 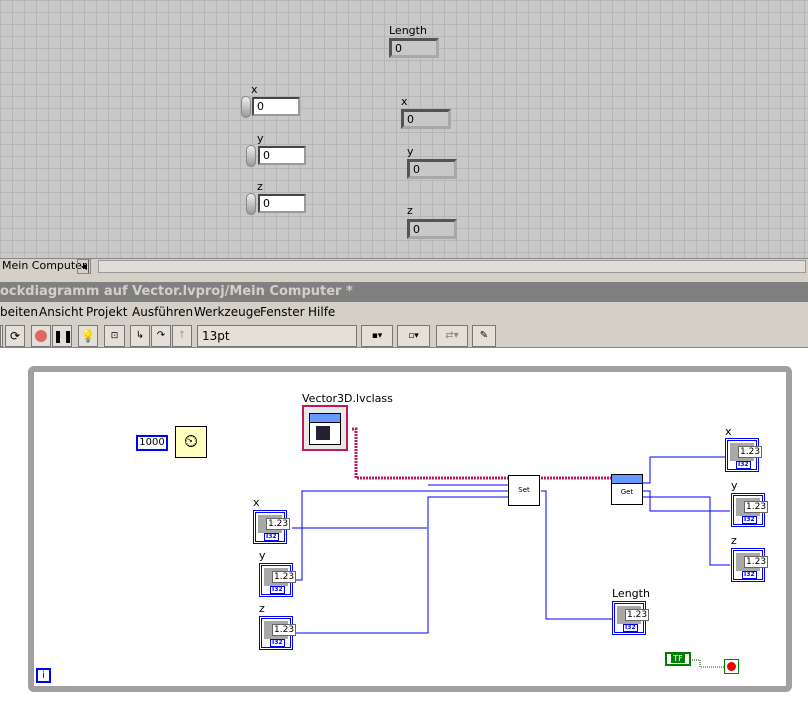 What do you see at coordinates (734, 540) in the screenshot?
I see `z-ind-terminal-label: z` at bounding box center [734, 540].